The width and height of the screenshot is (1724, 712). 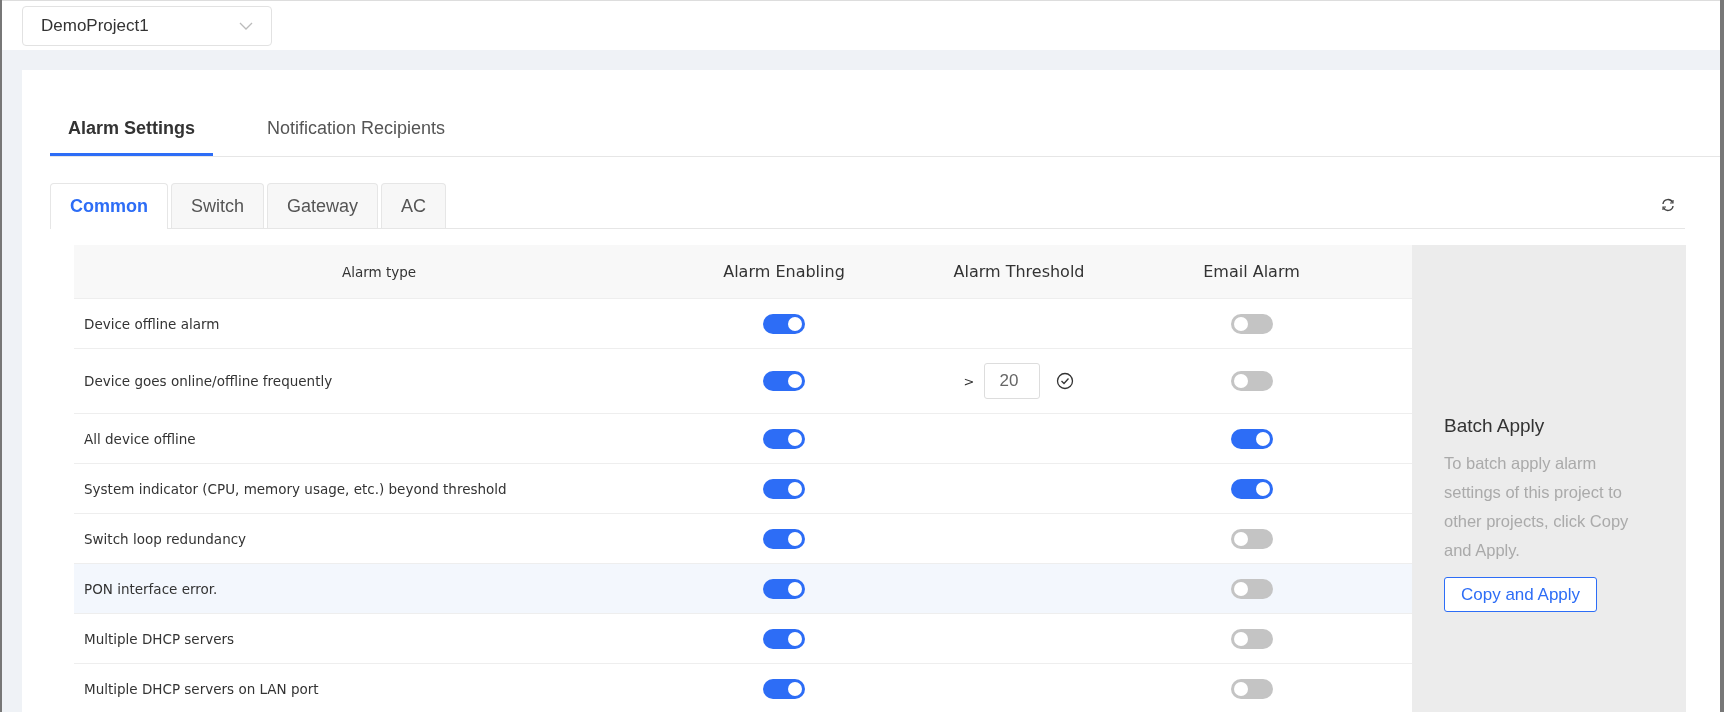 I want to click on copy-and-apply-button: Copy and Apply, so click(x=1521, y=594).